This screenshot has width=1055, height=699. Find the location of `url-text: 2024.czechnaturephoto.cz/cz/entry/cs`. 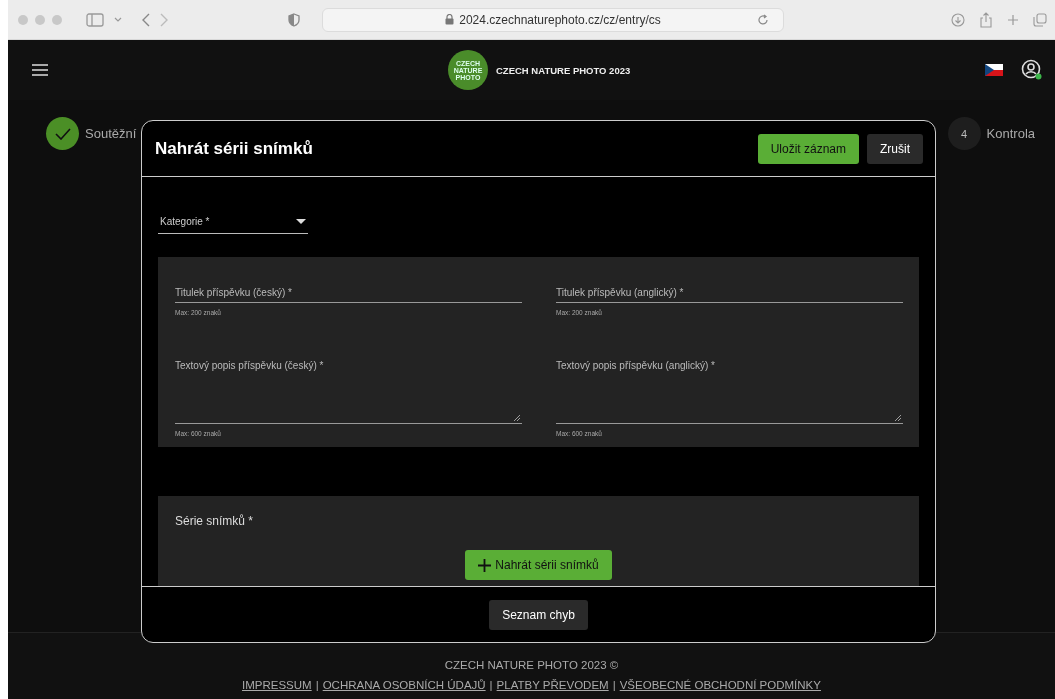

url-text: 2024.czechnaturephoto.cz/cz/entry/cs is located at coordinates (560, 19).